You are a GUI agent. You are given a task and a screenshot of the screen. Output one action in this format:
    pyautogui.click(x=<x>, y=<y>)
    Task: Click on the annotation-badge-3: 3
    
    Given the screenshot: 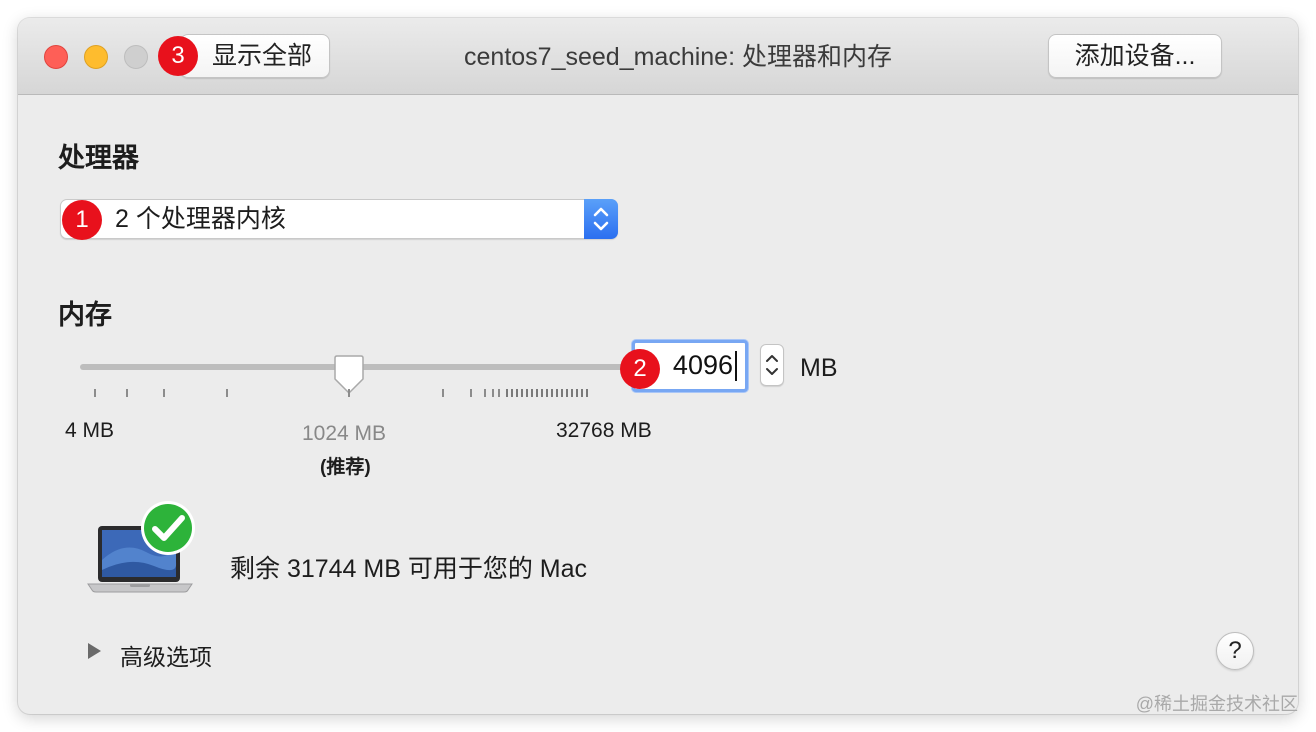 What is the action you would take?
    pyautogui.click(x=178, y=56)
    